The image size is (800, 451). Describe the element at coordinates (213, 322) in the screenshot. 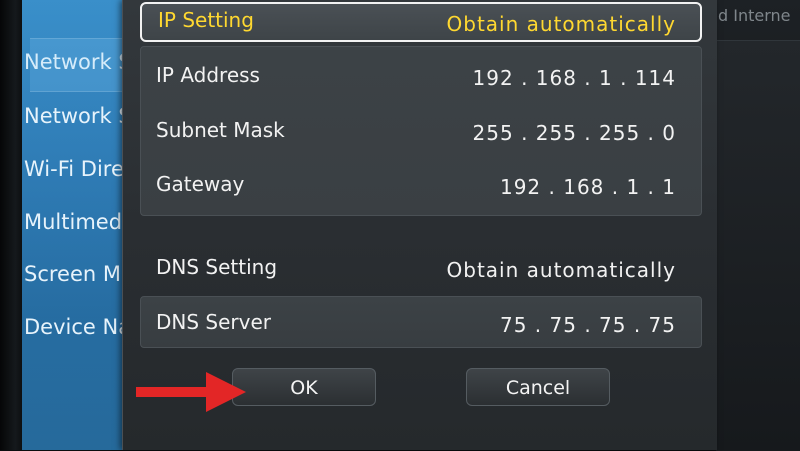

I see `dns-server-label: DNS Server` at that location.